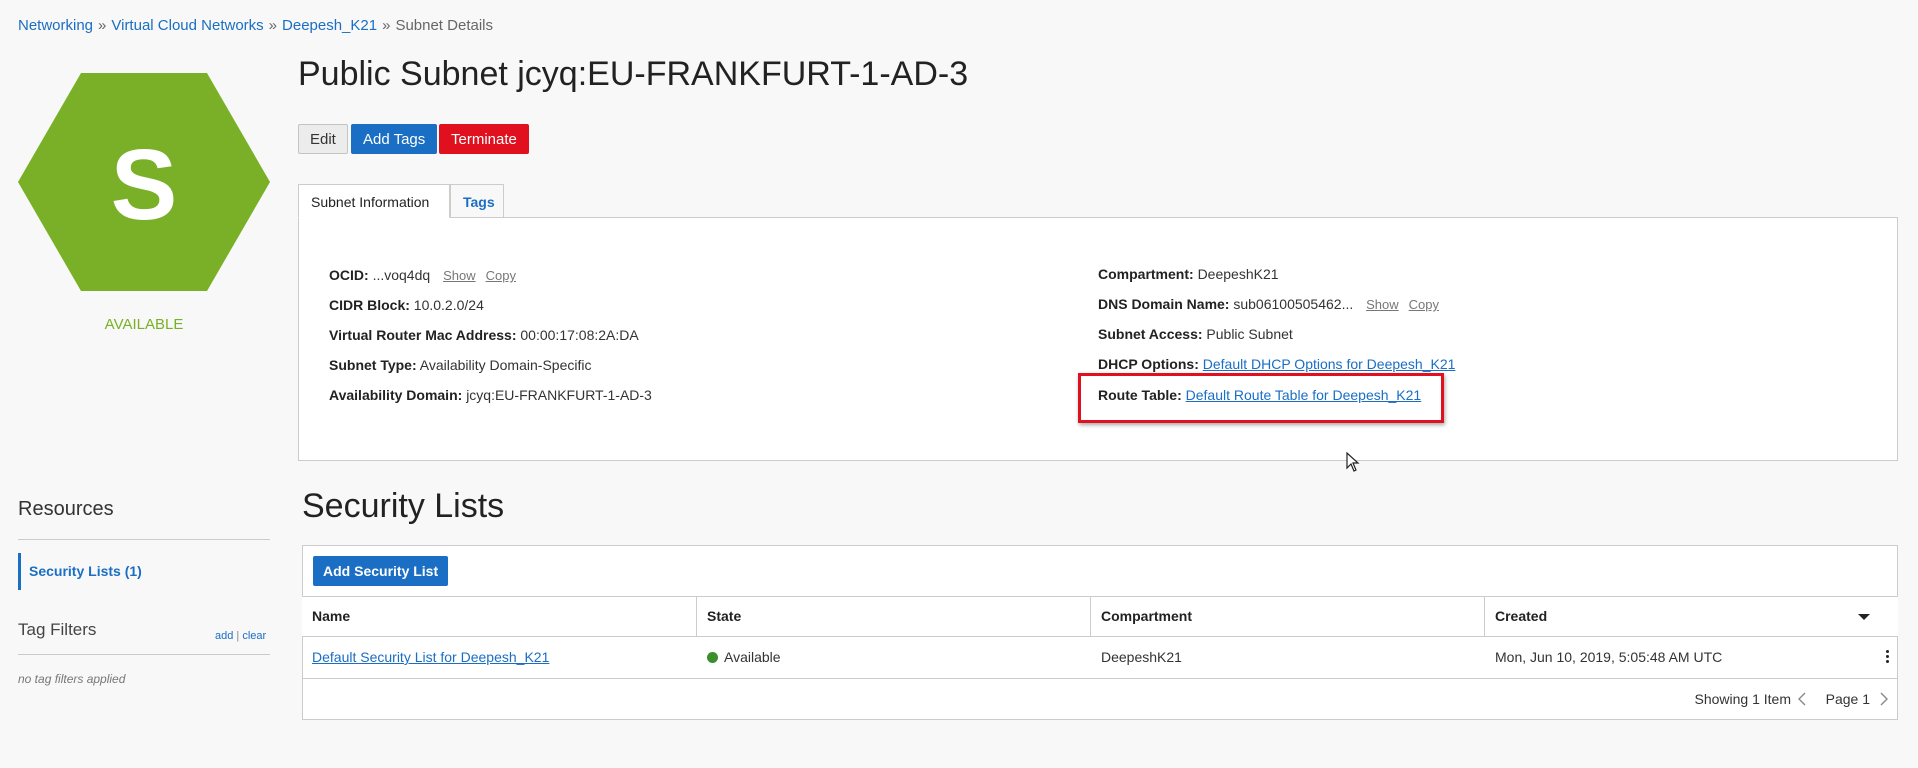 This screenshot has width=1918, height=768. What do you see at coordinates (1329, 364) in the screenshot?
I see `dhcp-options-link: Default DHCP Options for Deepesh_K21` at bounding box center [1329, 364].